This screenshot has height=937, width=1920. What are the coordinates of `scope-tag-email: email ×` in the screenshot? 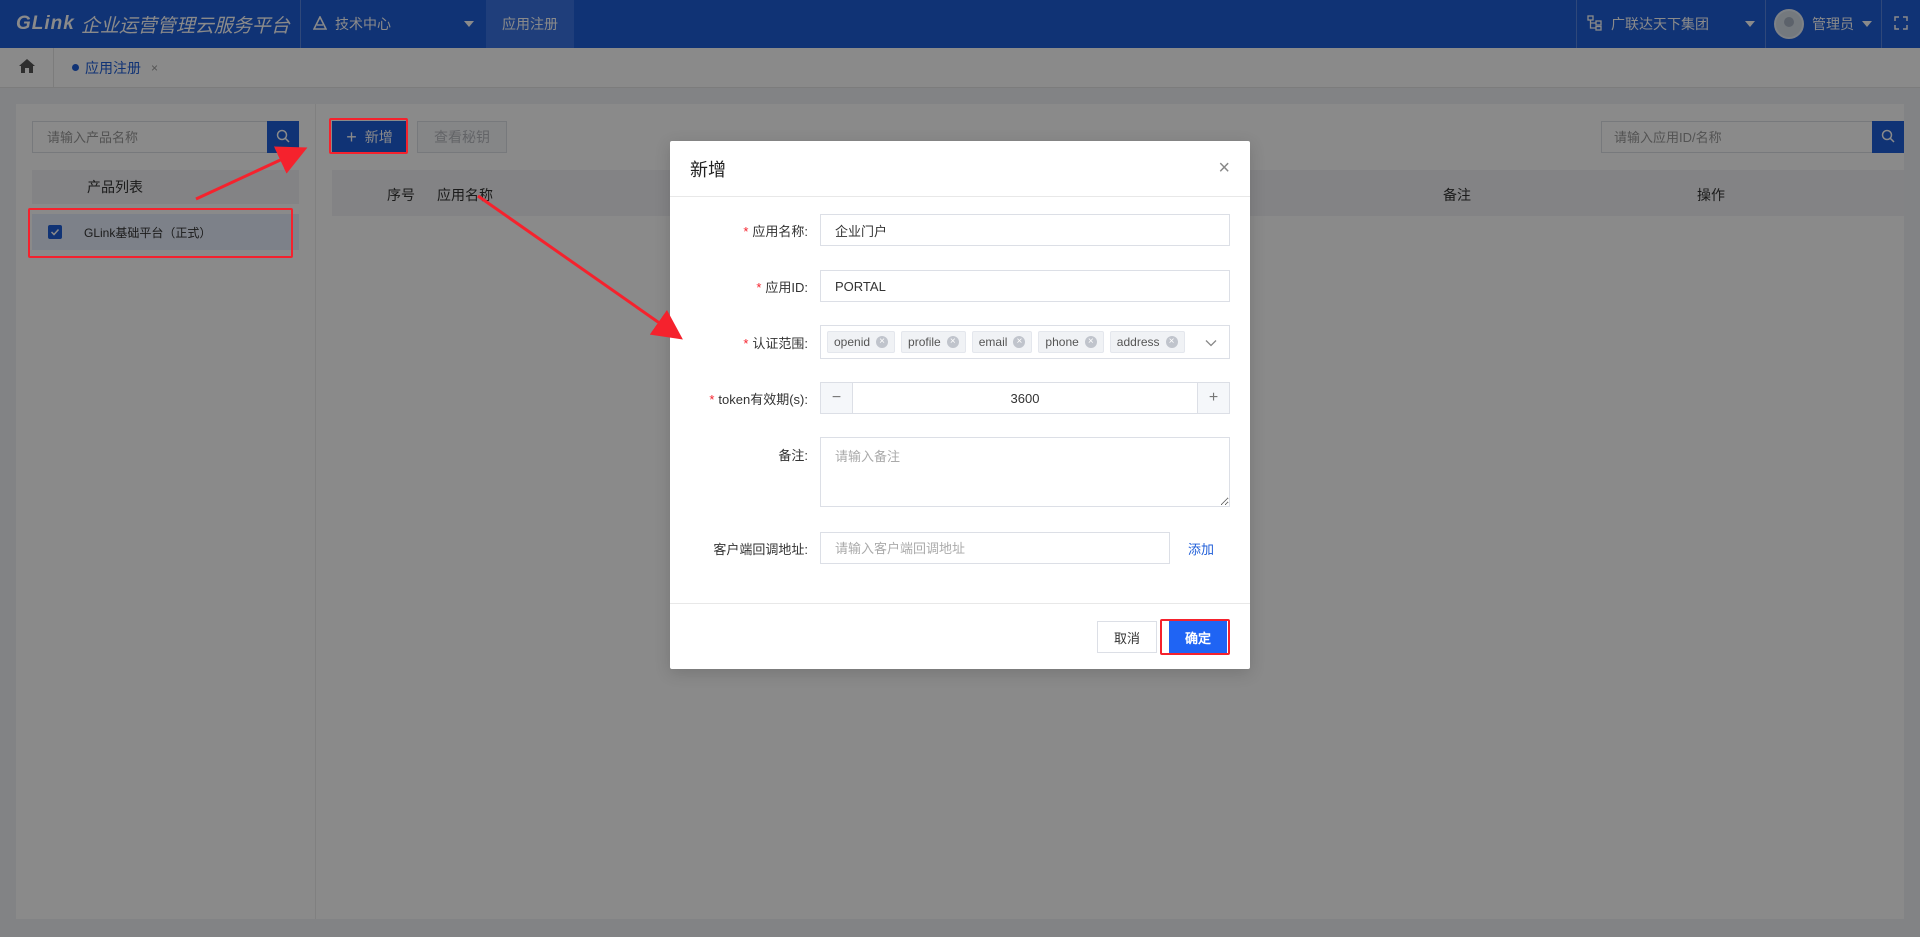 It's located at (1002, 342).